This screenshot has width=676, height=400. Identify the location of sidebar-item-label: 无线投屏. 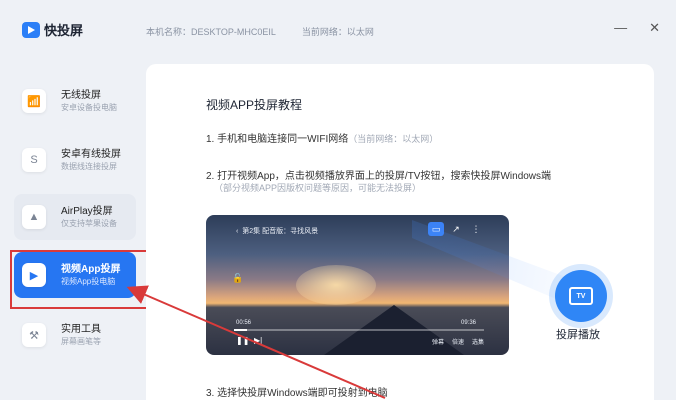
(81, 95).